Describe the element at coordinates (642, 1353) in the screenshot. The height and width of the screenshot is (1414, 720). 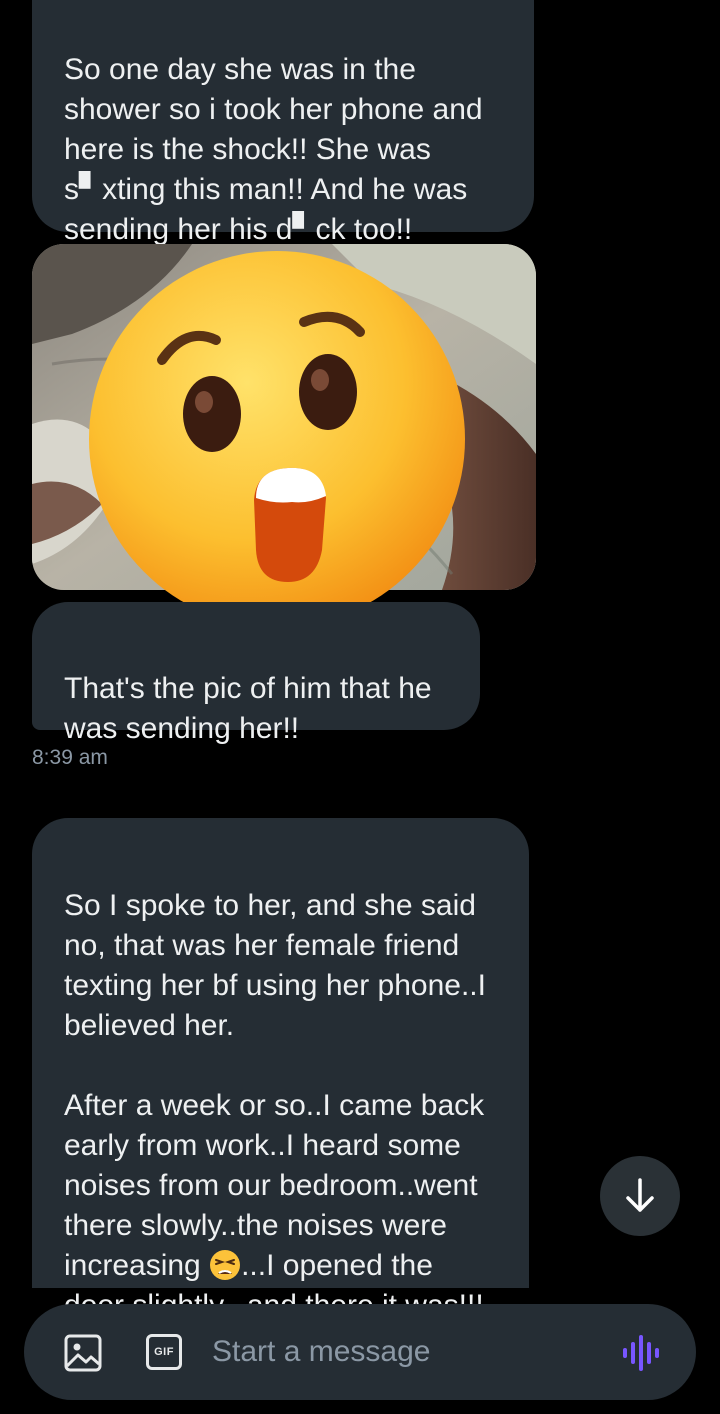
I see `voice-waveform-icon` at that location.